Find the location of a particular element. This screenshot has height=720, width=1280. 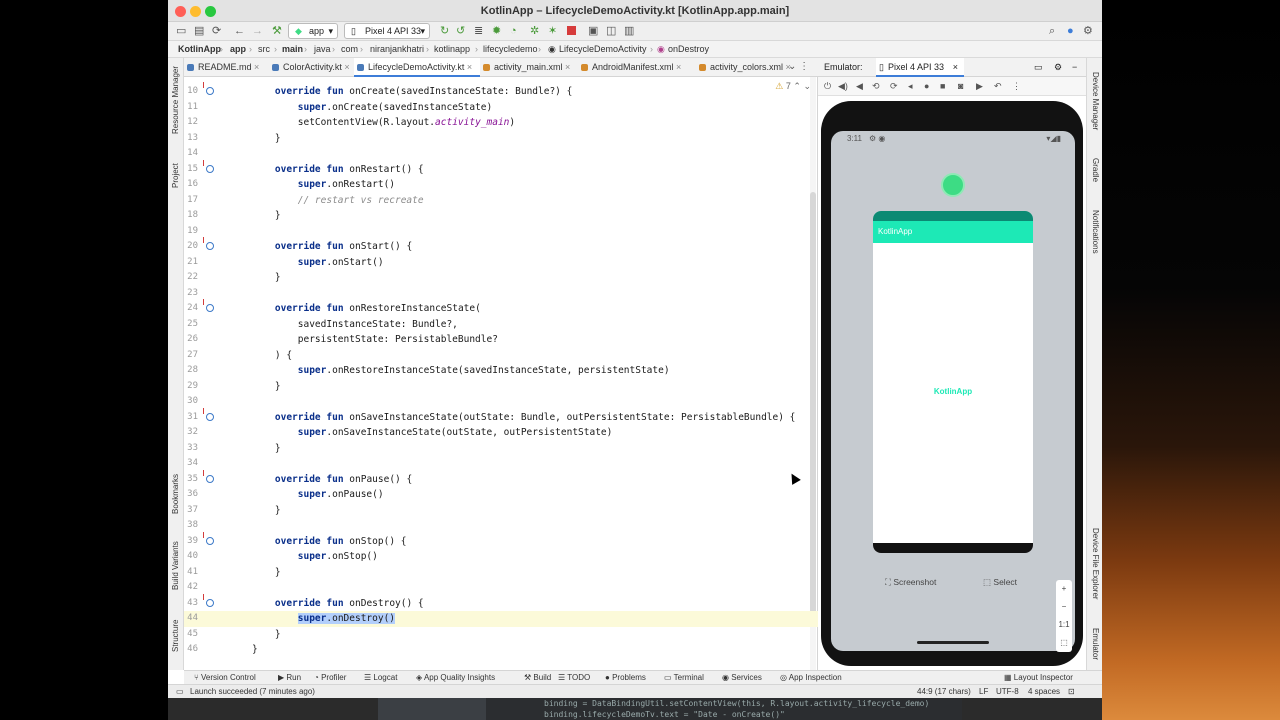

tool-window-device-file-explorer: Device File Explorer is located at coordinates (1095, 564).